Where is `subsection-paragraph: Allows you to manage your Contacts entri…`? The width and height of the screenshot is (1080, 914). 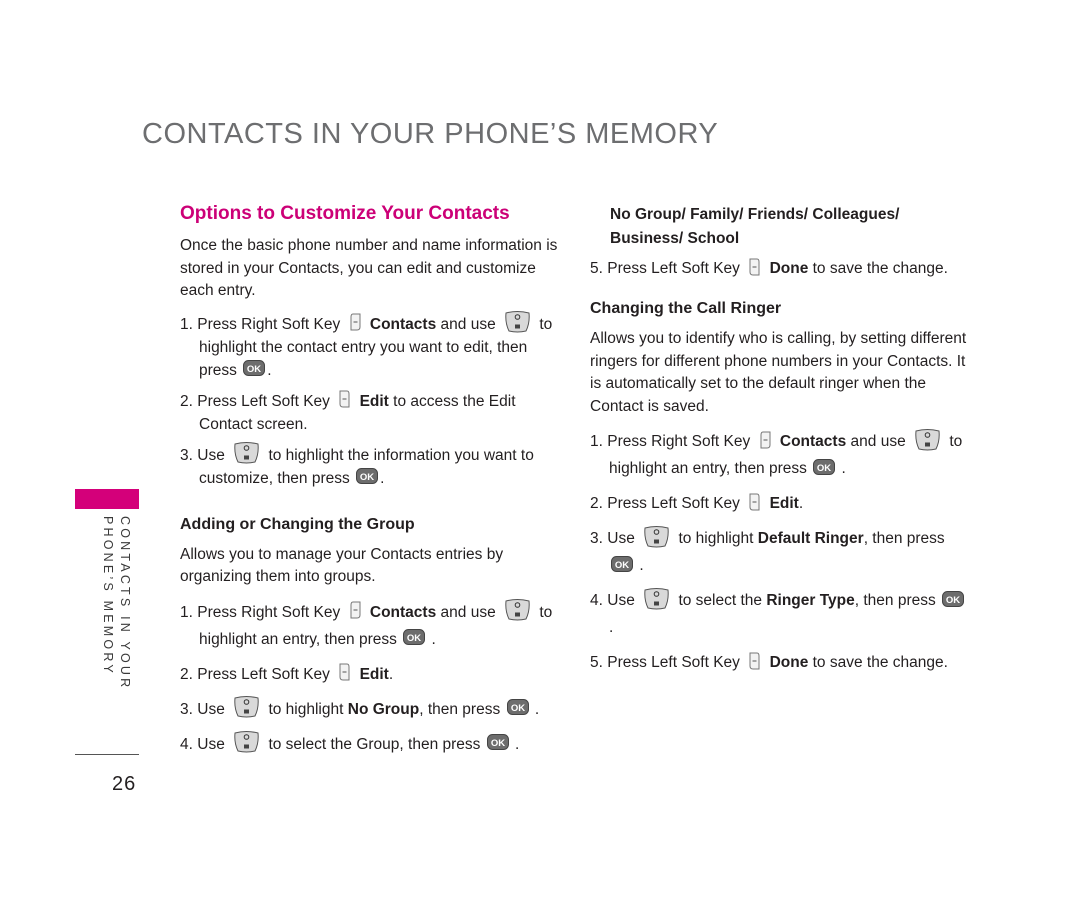
subsection-paragraph: Allows you to manage your Contacts entri… is located at coordinates (342, 565).